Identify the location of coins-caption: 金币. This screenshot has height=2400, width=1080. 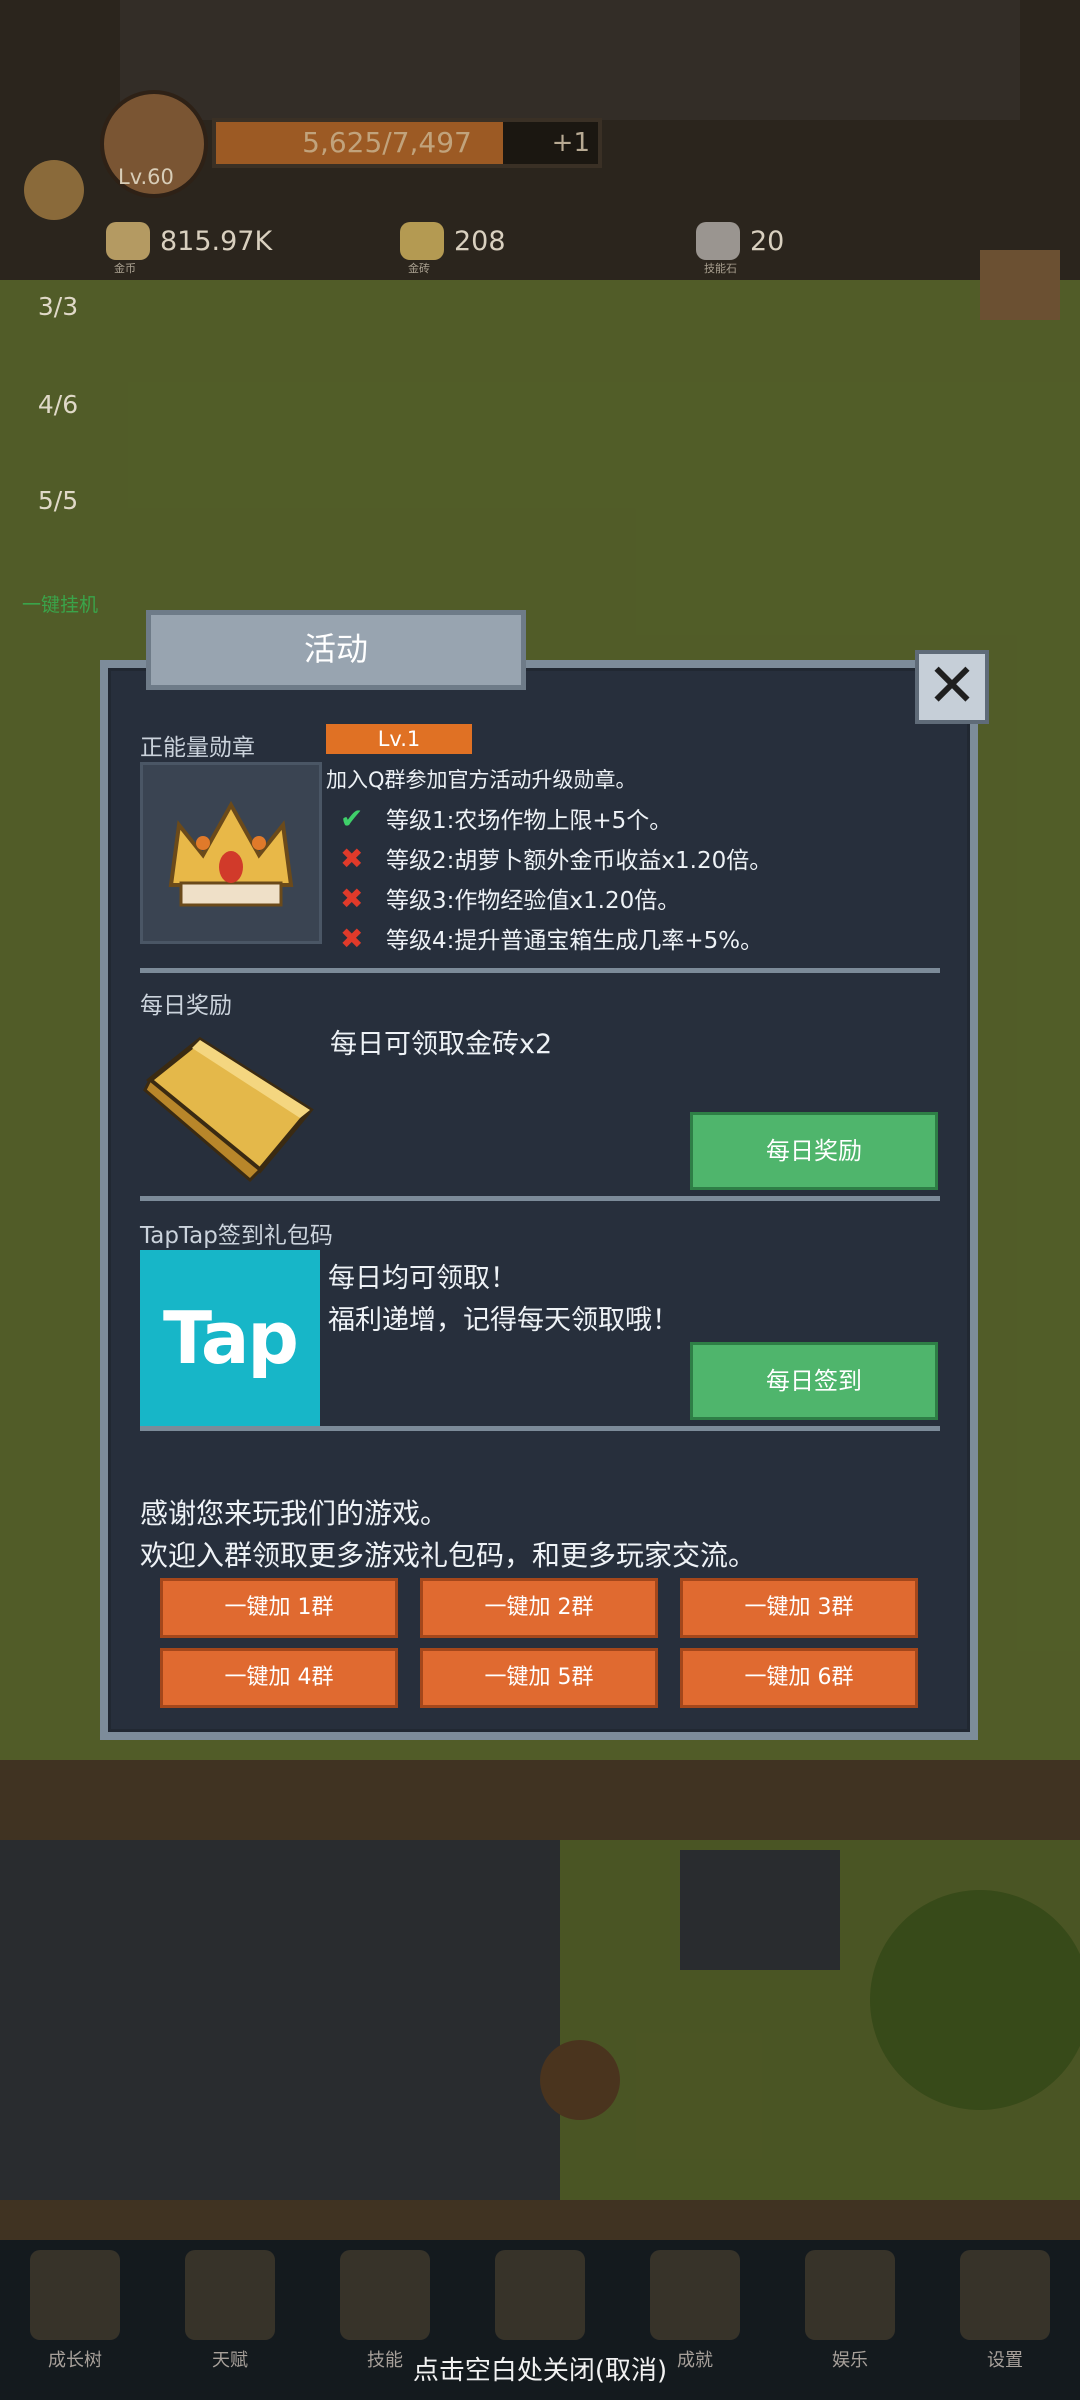
(125, 268).